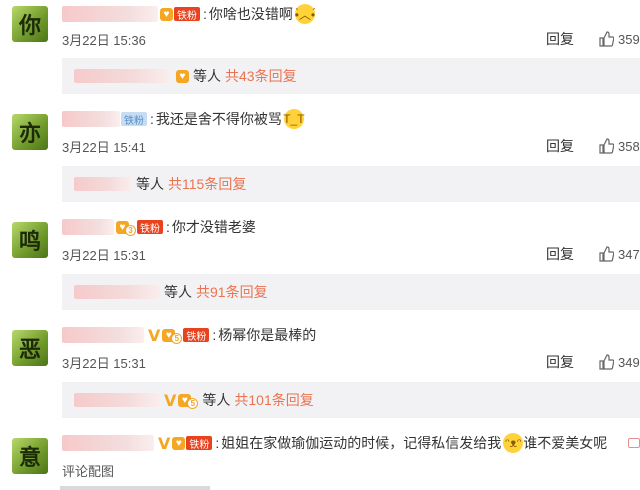 This screenshot has width=640, height=490. What do you see at coordinates (267, 335) in the screenshot?
I see `comment-text: 杨幂你是最棒的` at bounding box center [267, 335].